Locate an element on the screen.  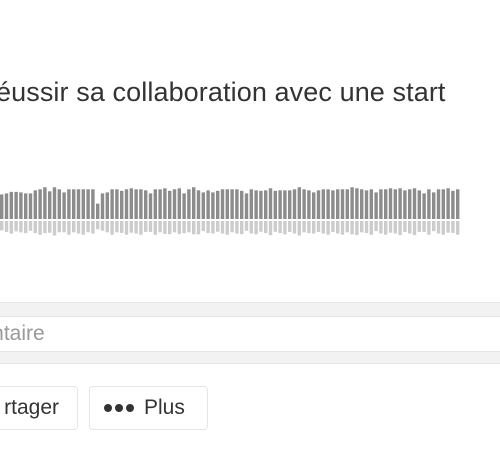
share-button: rtager is located at coordinates (39, 408).